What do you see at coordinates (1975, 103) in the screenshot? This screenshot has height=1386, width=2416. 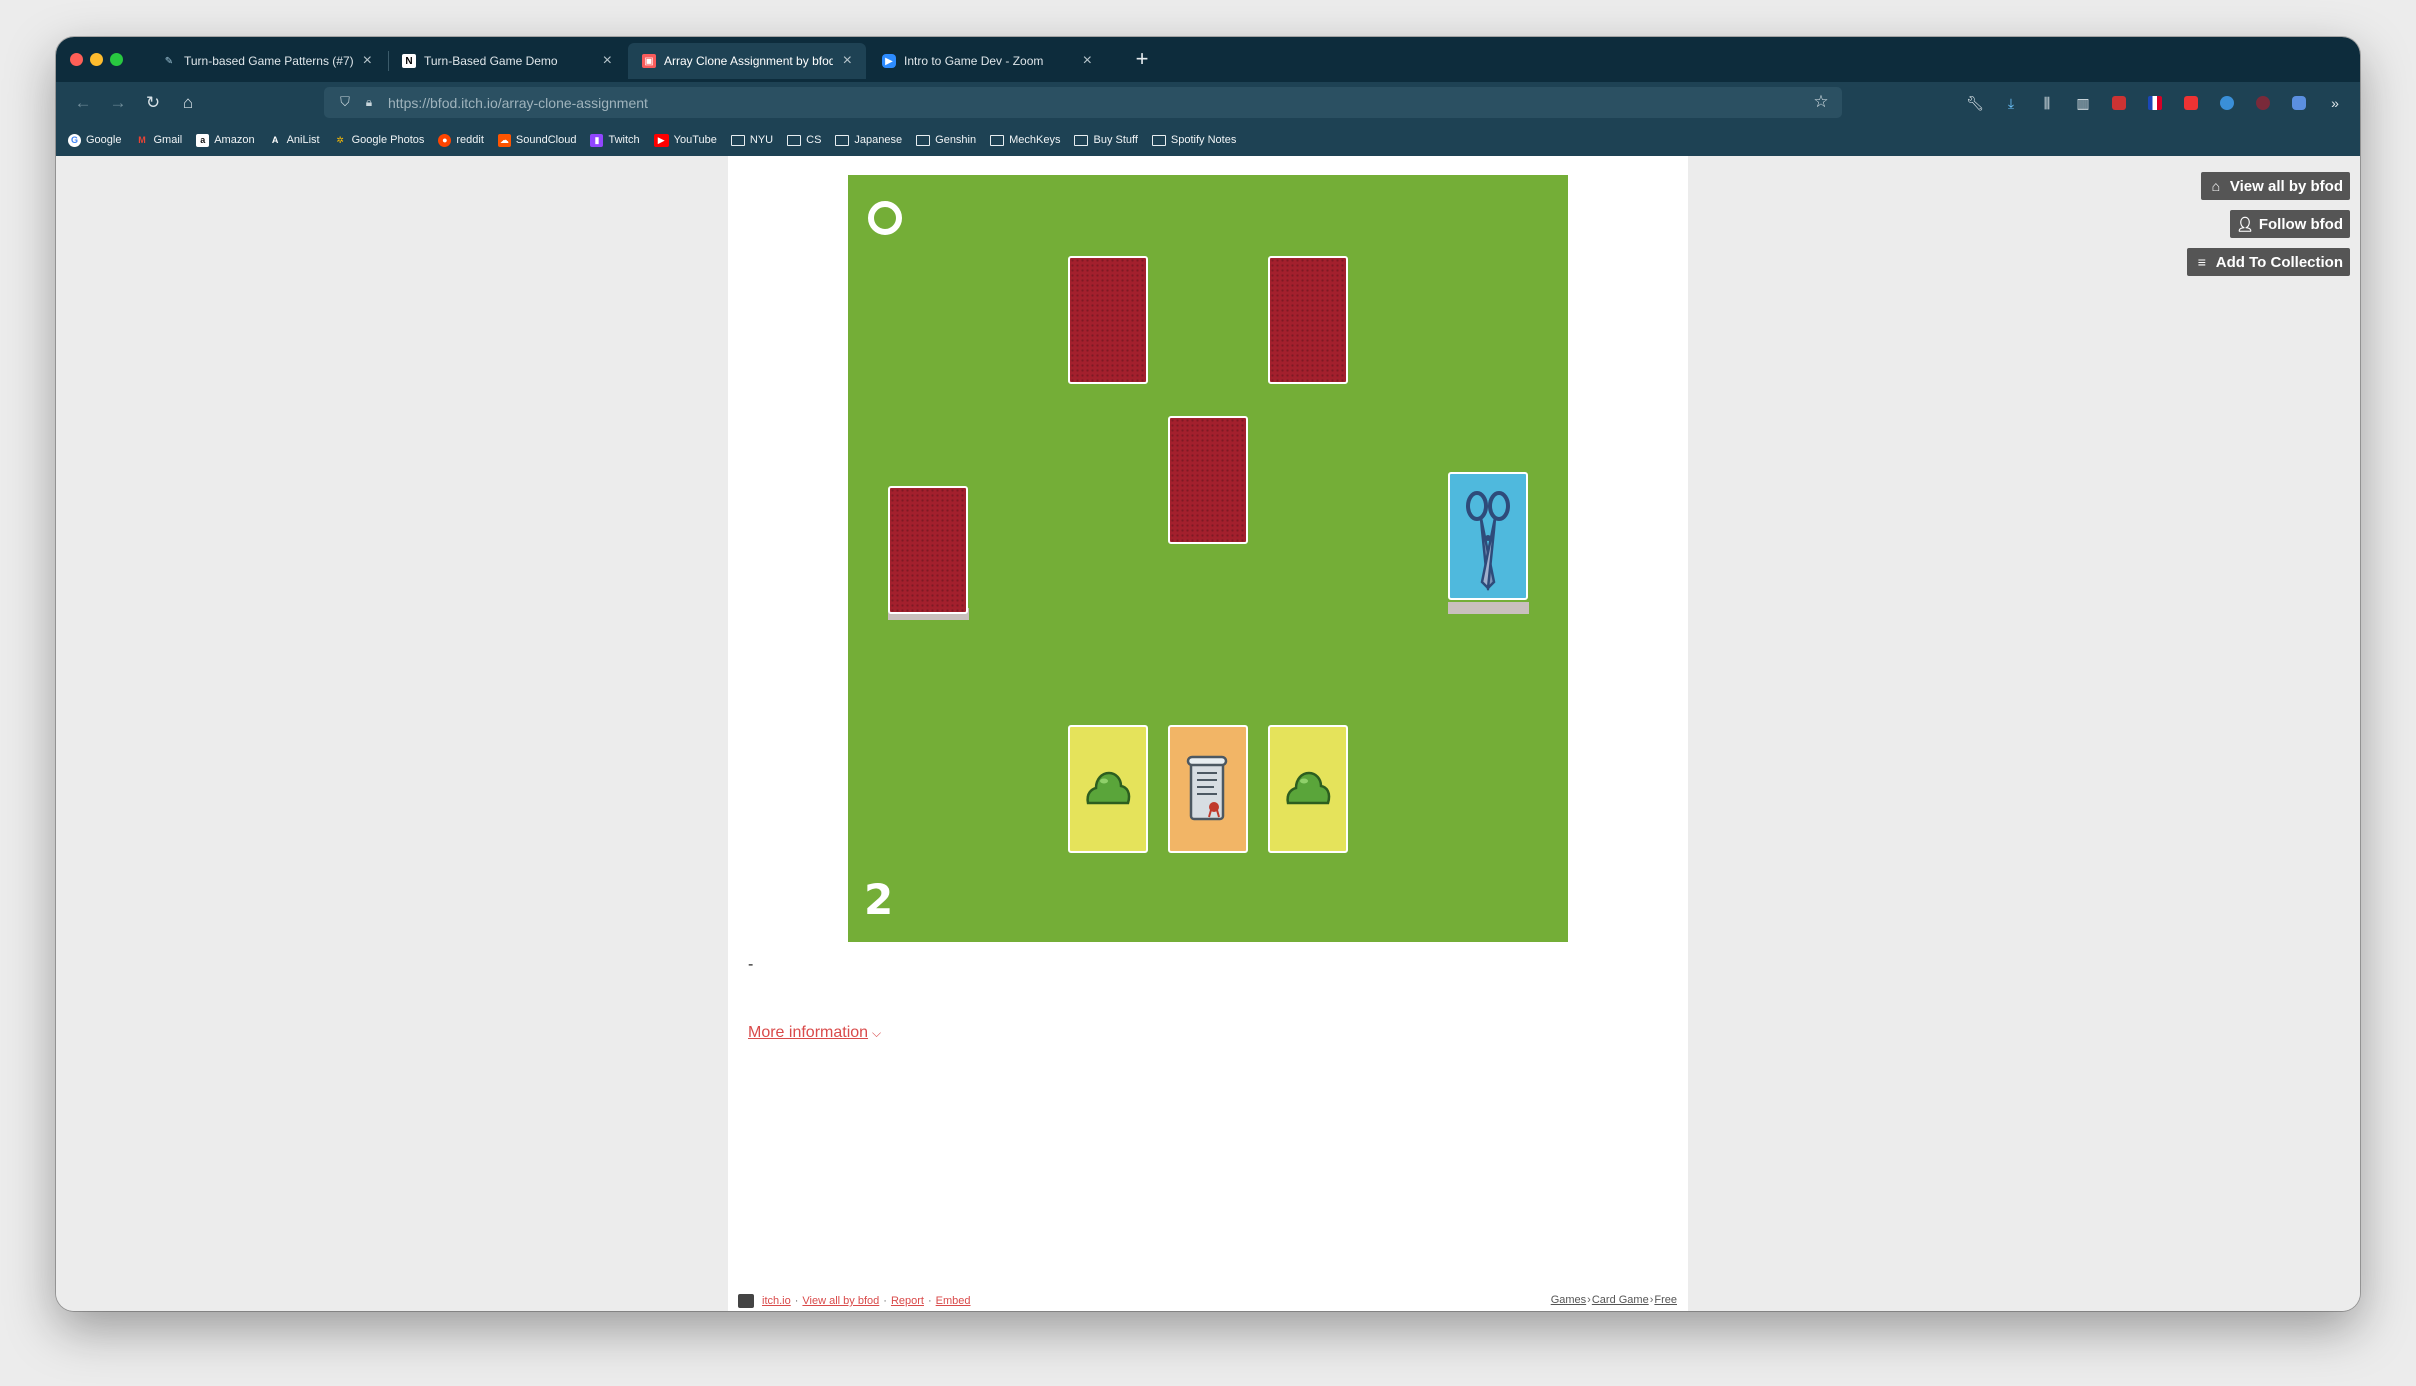 I see `wrench-icon: 🔧︎` at bounding box center [1975, 103].